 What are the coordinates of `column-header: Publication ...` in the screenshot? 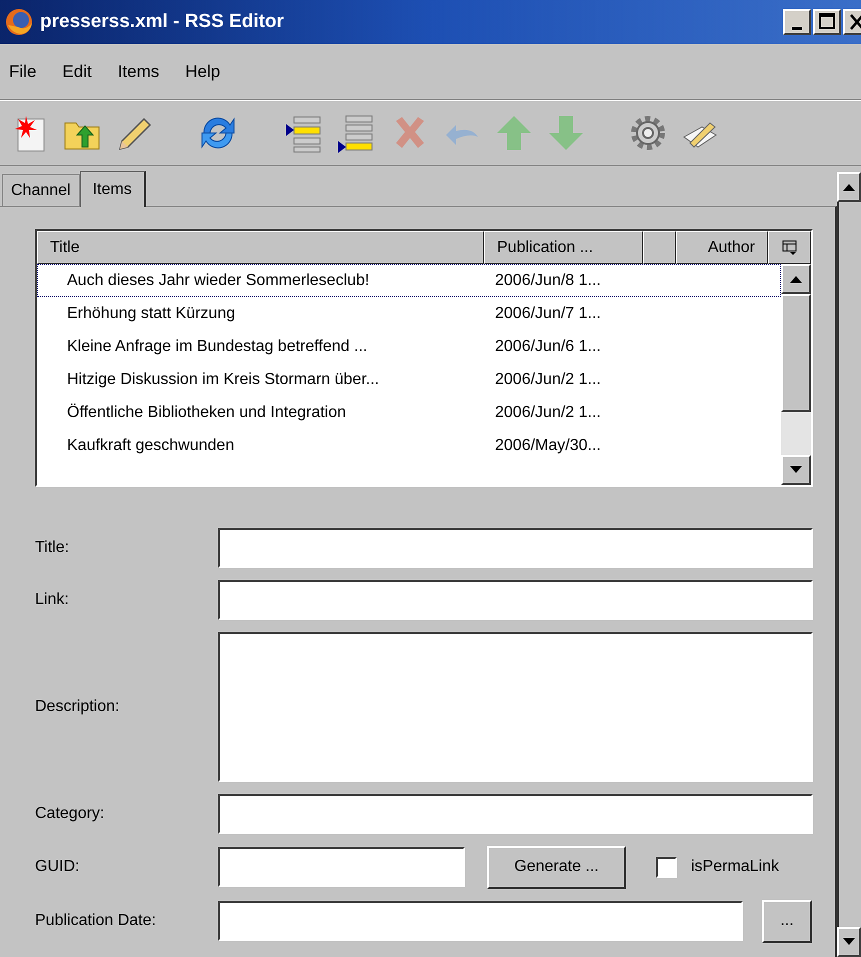 It's located at (563, 247).